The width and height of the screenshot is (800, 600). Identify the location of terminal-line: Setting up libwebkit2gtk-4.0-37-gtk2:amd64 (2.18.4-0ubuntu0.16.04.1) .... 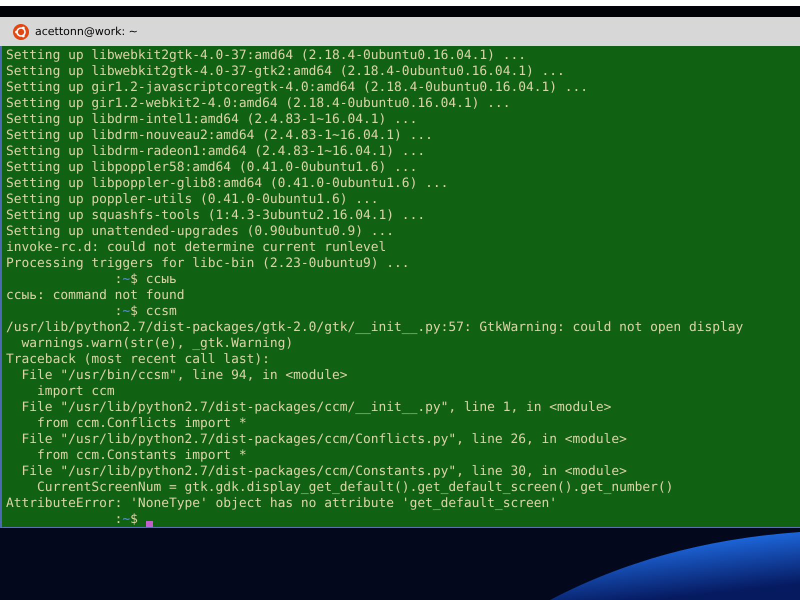
(286, 72).